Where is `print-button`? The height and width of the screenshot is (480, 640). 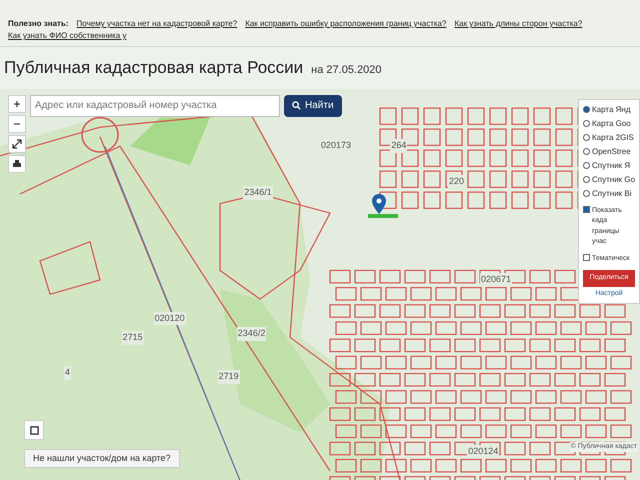 print-button is located at coordinates (17, 163).